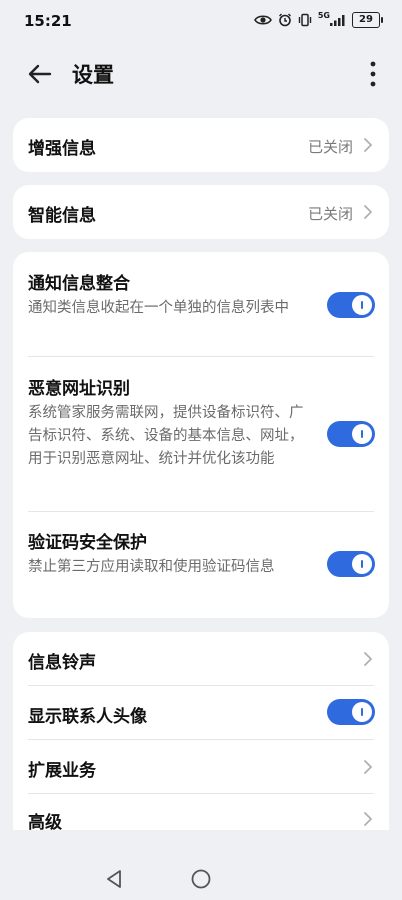  What do you see at coordinates (201, 812) in the screenshot?
I see `list-item-advanced: 高级` at bounding box center [201, 812].